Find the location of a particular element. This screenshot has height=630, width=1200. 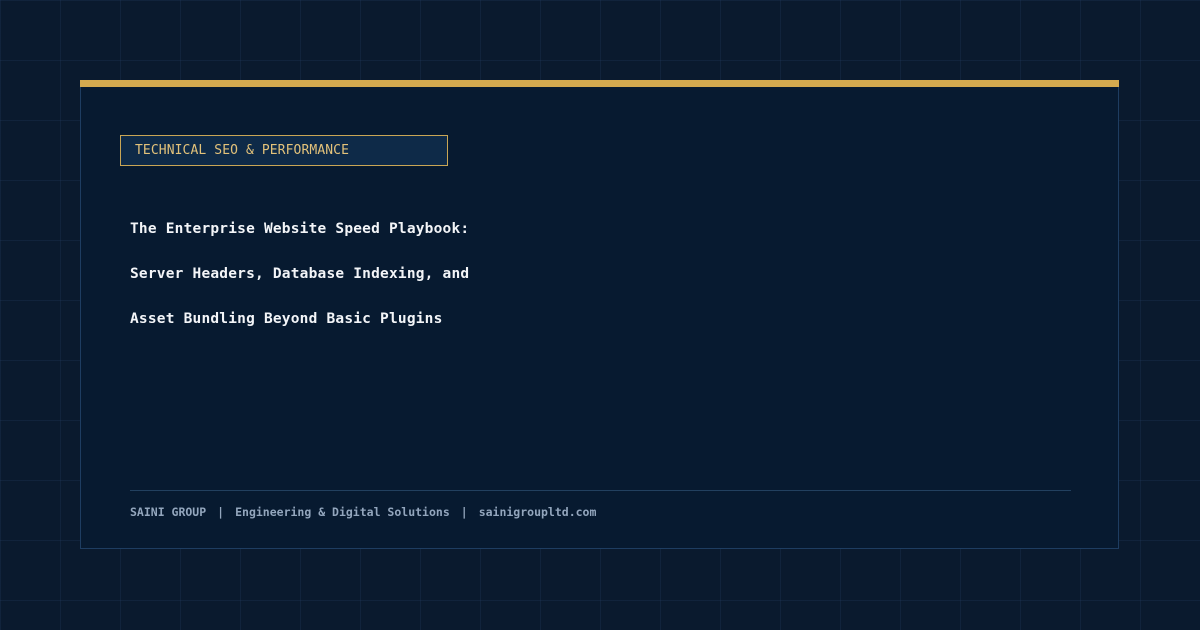

brand-name: SAINI GROUP is located at coordinates (168, 512).